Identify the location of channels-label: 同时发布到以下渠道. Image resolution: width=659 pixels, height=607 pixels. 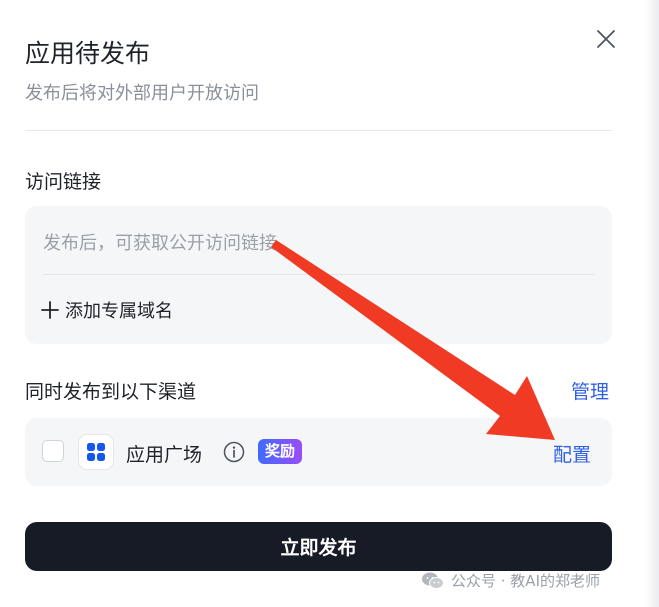
(111, 392).